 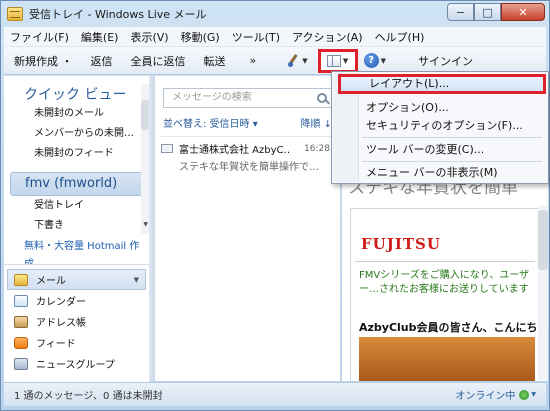 What do you see at coordinates (61, 323) in the screenshot?
I see `app-address-book-label: アドレス帳` at bounding box center [61, 323].